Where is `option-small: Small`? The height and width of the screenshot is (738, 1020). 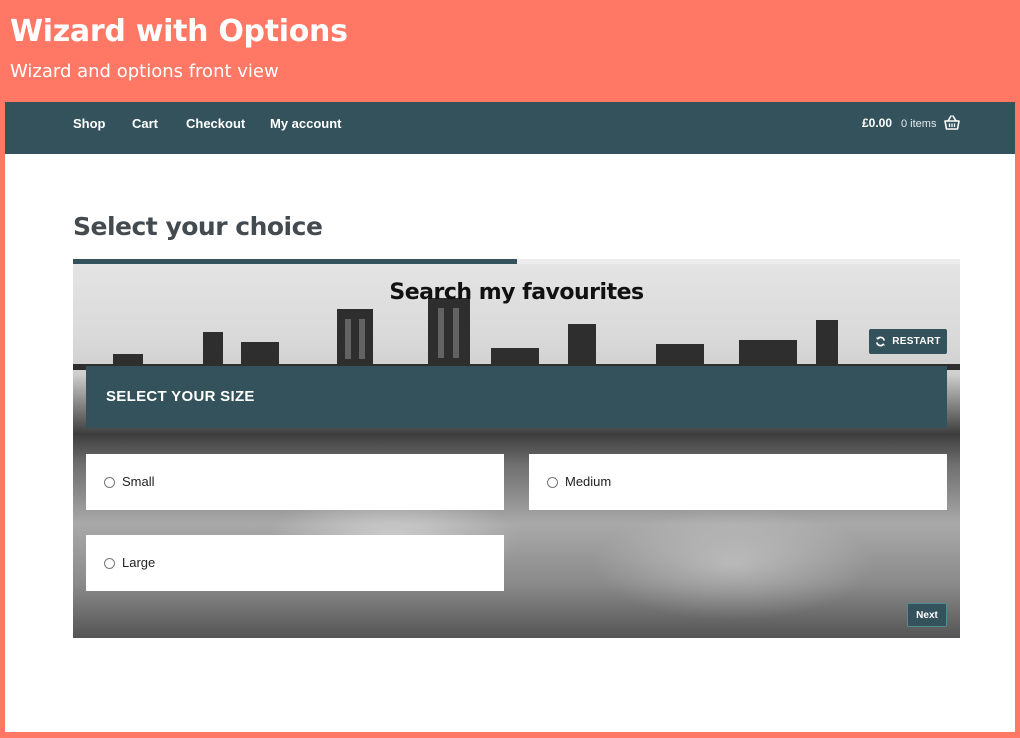 option-small: Small is located at coordinates (295, 482).